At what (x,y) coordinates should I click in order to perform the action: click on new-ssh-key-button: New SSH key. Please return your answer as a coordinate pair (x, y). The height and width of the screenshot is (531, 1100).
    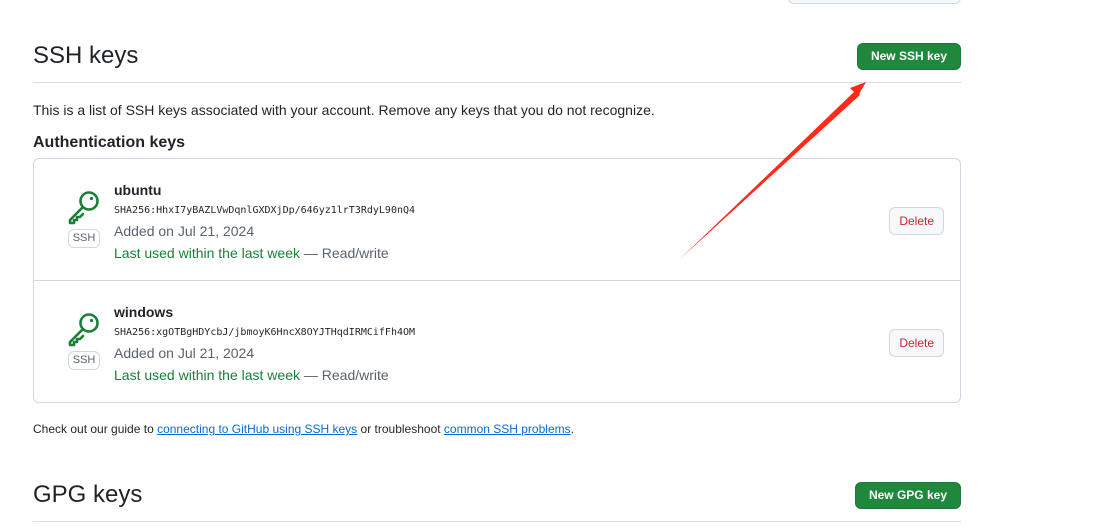
    Looking at the image, I should click on (908, 56).